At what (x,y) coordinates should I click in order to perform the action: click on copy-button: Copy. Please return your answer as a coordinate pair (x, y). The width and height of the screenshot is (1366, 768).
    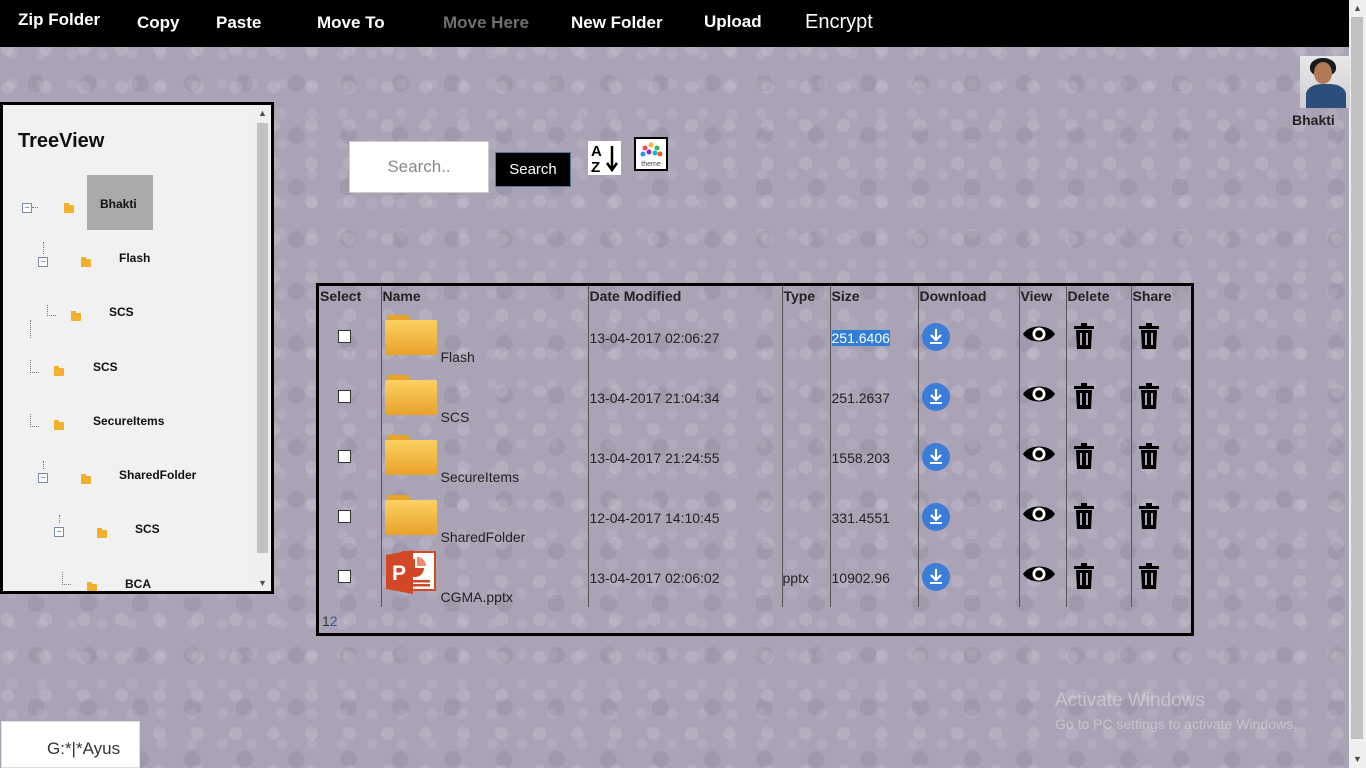
    Looking at the image, I should click on (158, 23).